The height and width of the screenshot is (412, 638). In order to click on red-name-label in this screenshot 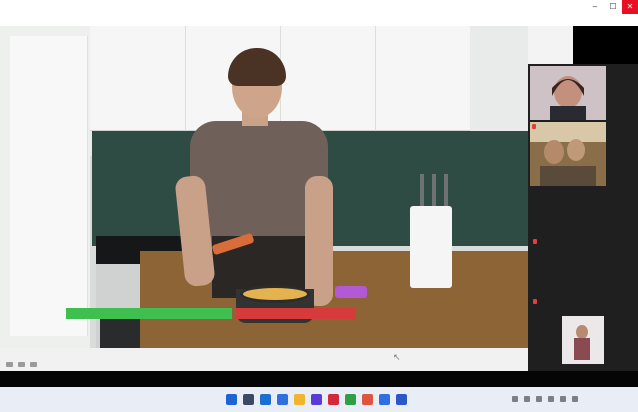, I will do `click(296, 313)`.